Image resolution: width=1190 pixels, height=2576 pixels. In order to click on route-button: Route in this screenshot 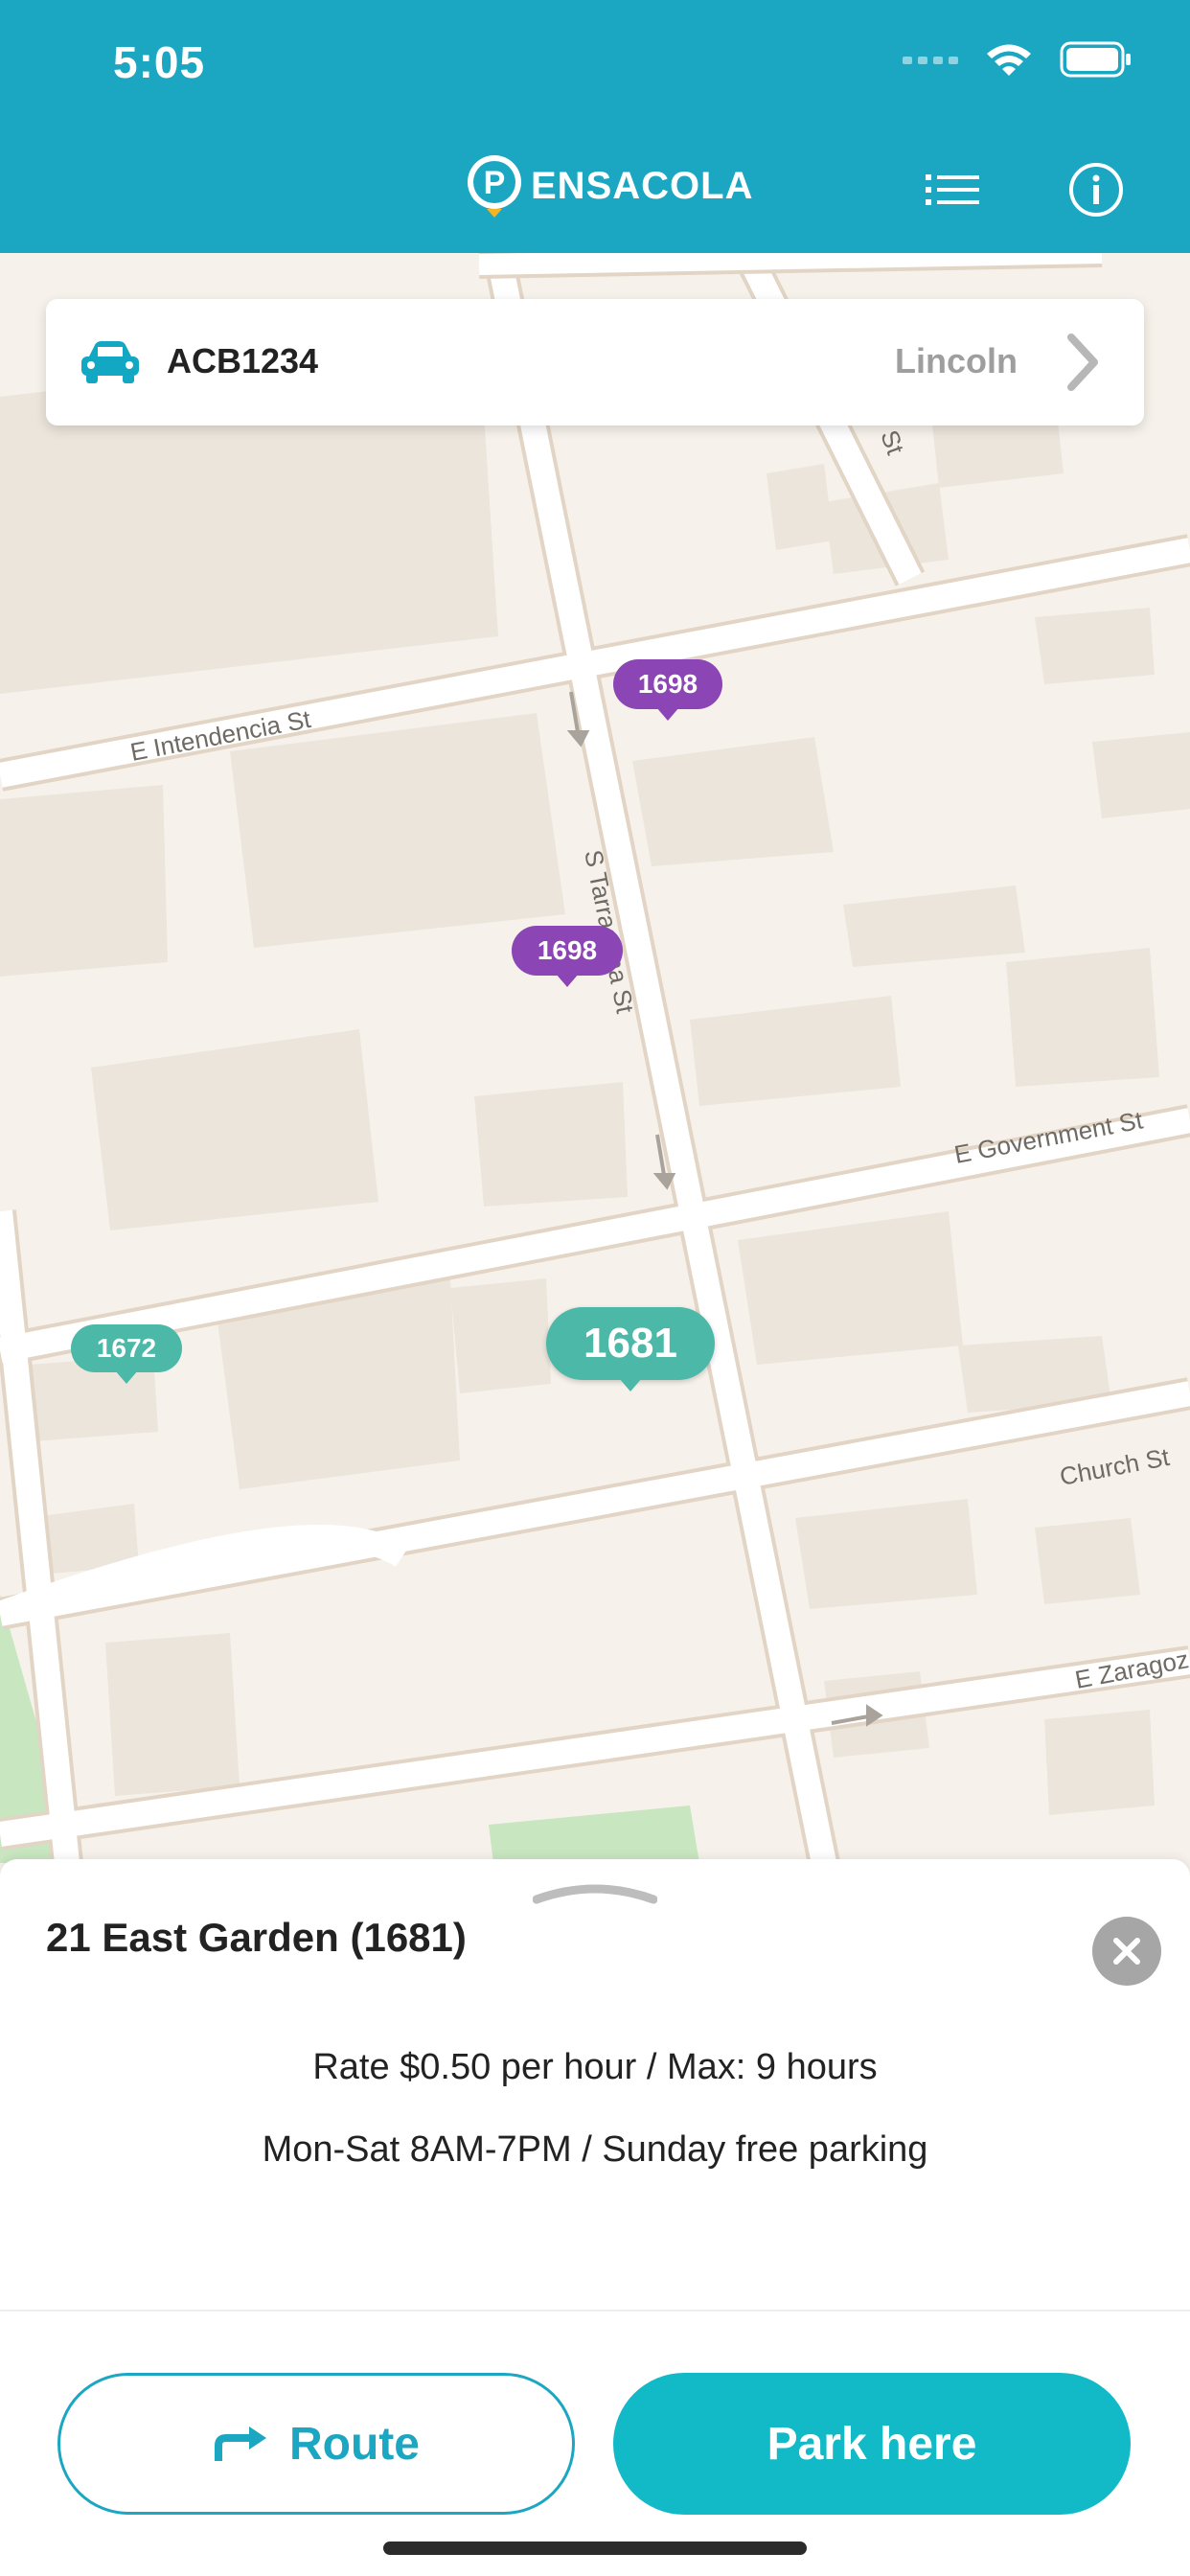, I will do `click(316, 2444)`.